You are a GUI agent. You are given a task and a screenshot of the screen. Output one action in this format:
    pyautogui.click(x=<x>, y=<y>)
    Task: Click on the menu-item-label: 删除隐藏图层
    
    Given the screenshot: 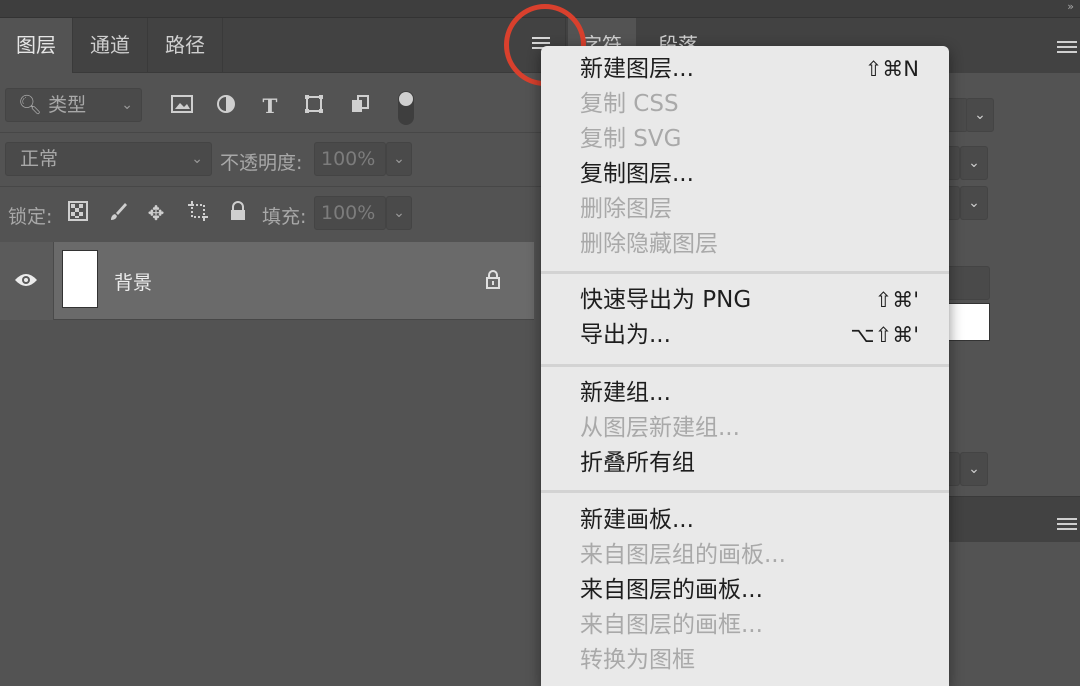 What is the action you would take?
    pyautogui.click(x=649, y=244)
    